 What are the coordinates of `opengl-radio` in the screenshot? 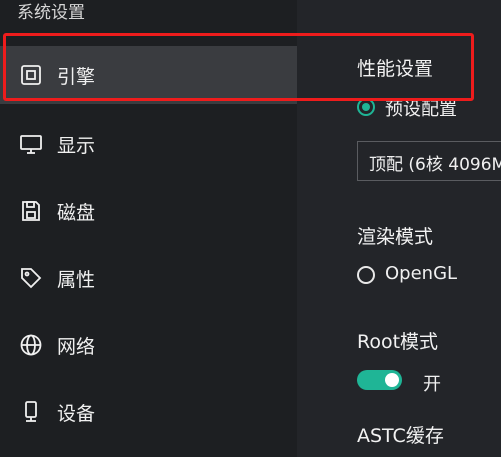 It's located at (366, 275).